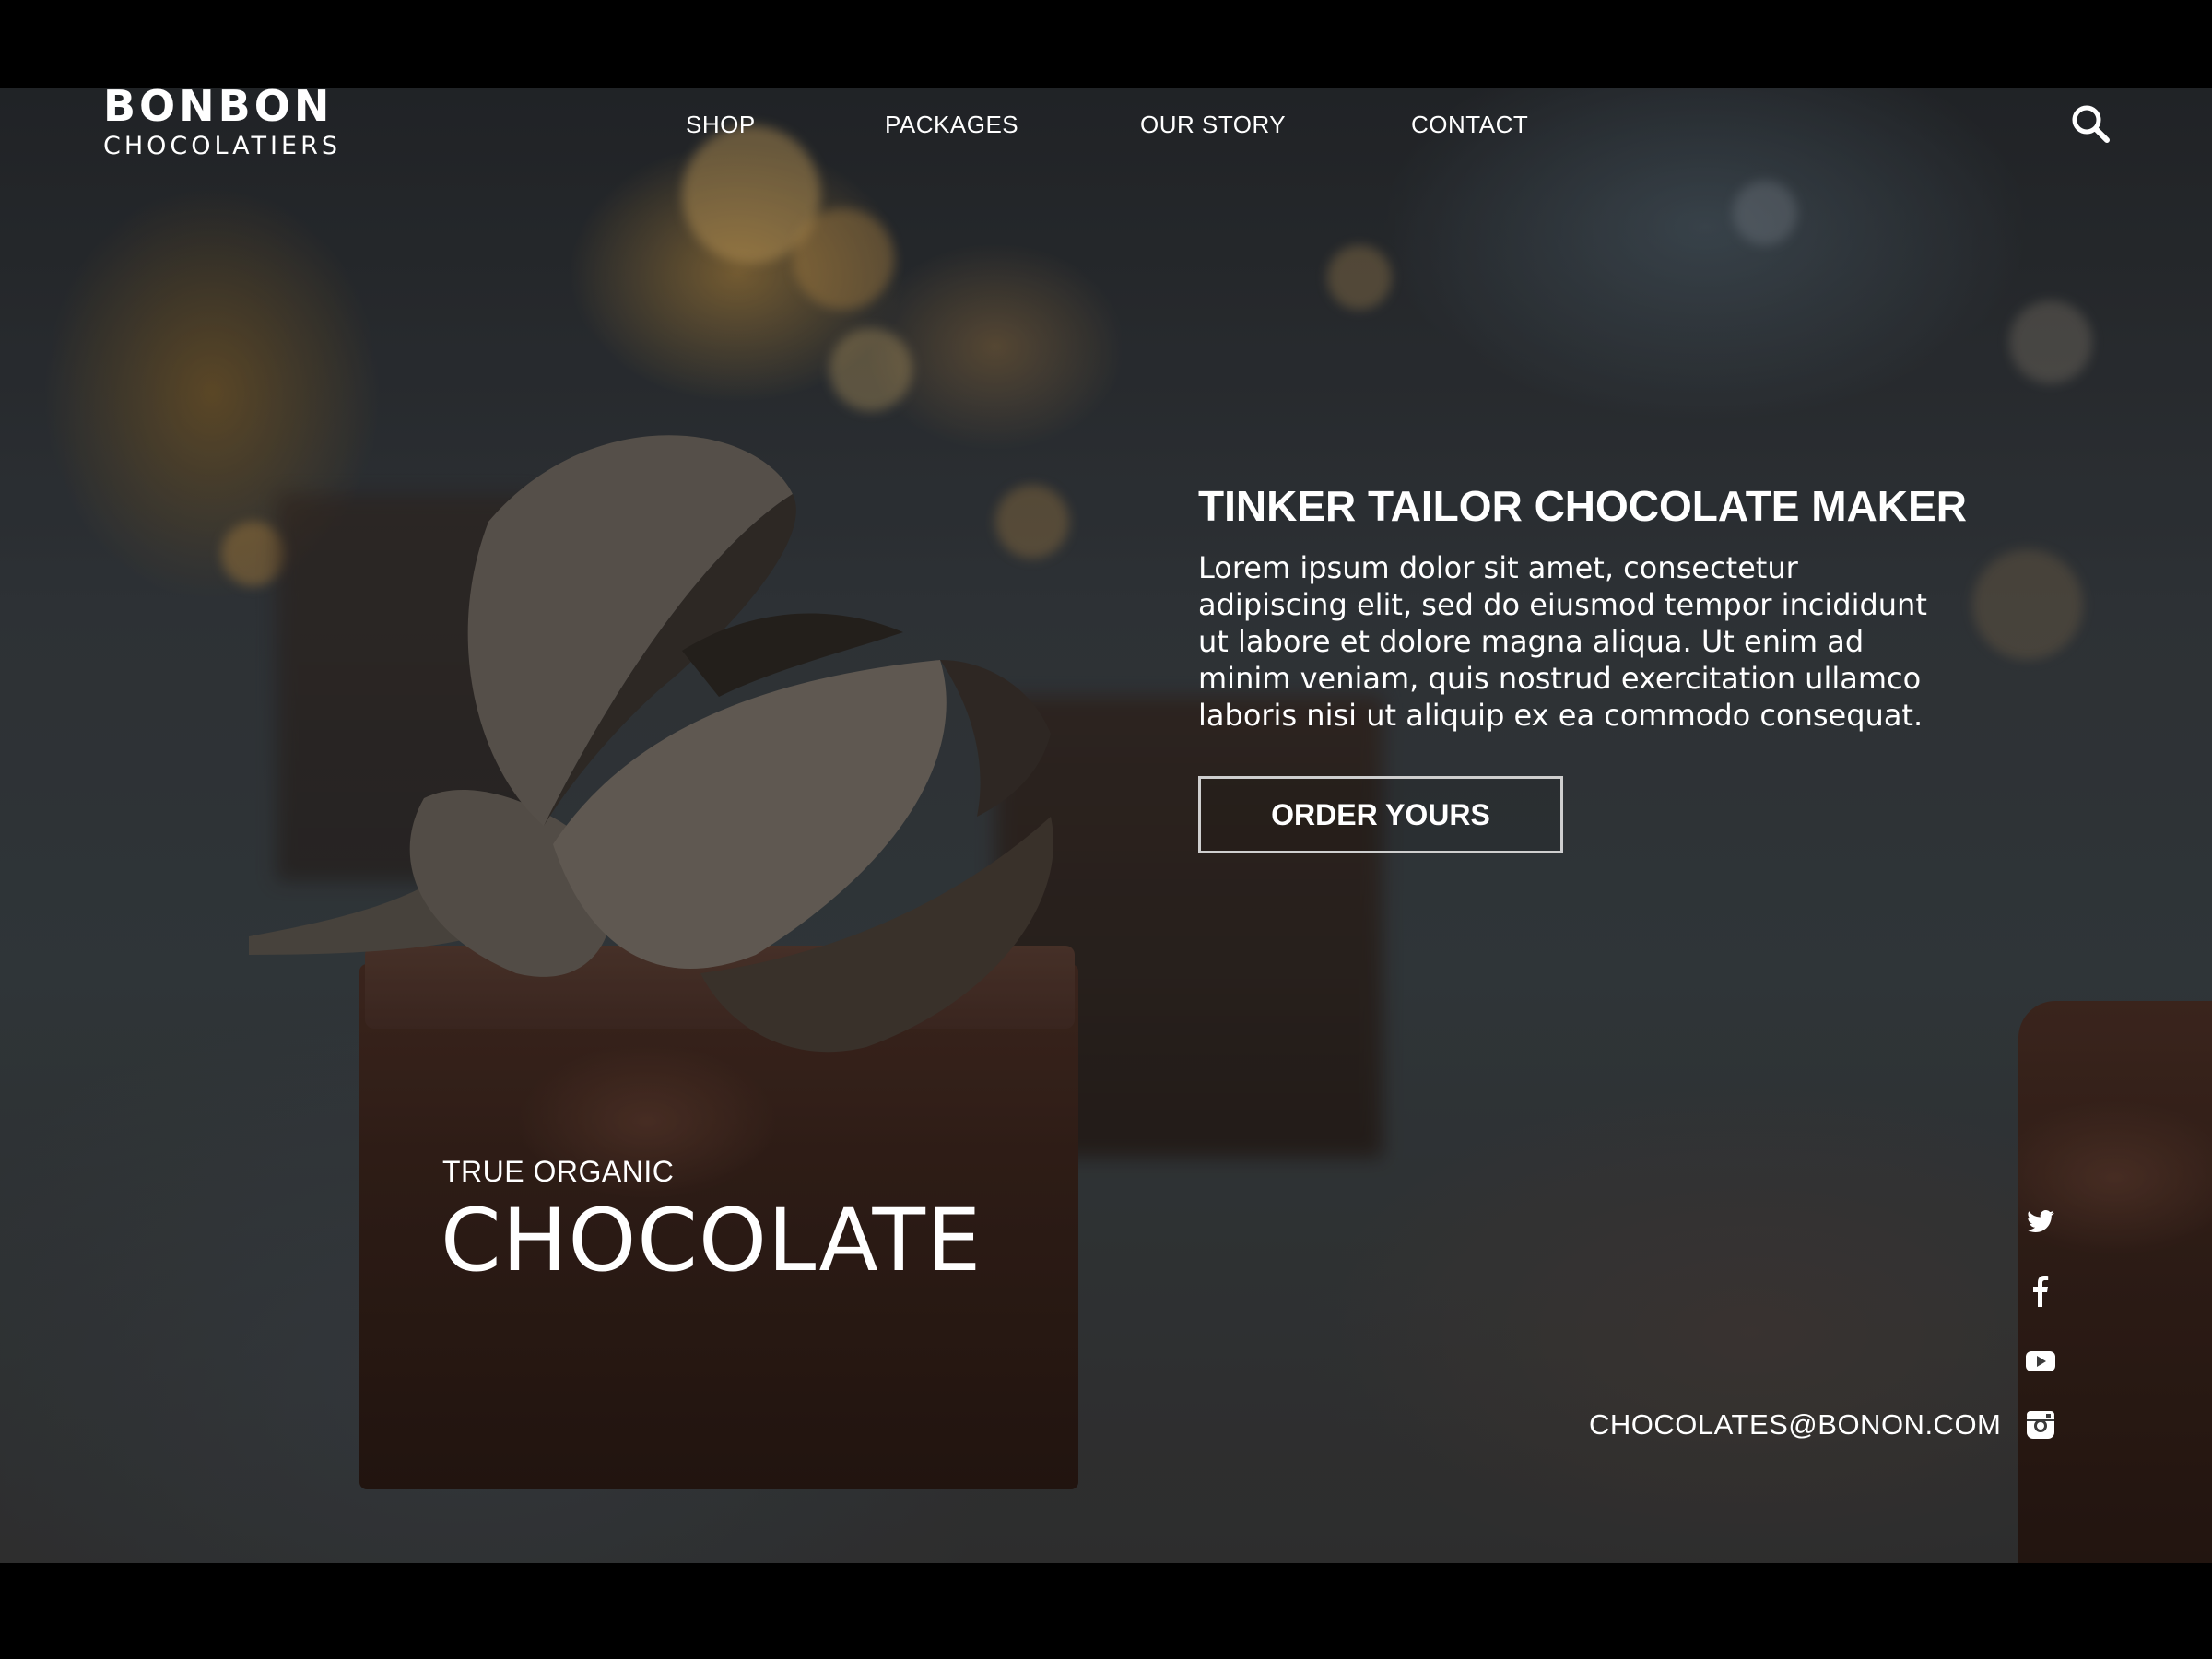  Describe the element at coordinates (2040, 1361) in the screenshot. I see `youtube-icon` at that location.